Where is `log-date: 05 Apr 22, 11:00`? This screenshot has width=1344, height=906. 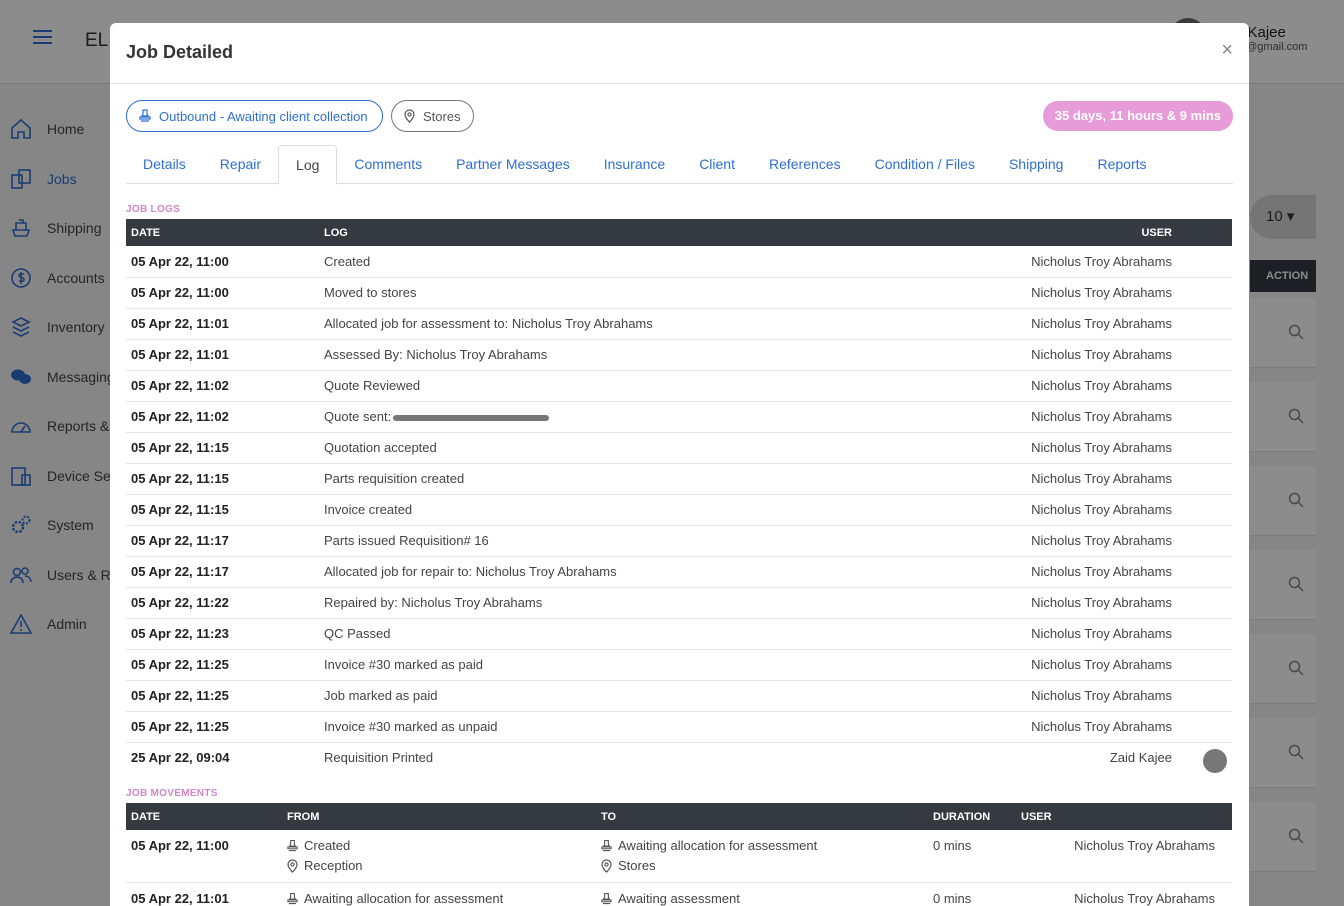
log-date: 05 Apr 22, 11:00 is located at coordinates (222, 262).